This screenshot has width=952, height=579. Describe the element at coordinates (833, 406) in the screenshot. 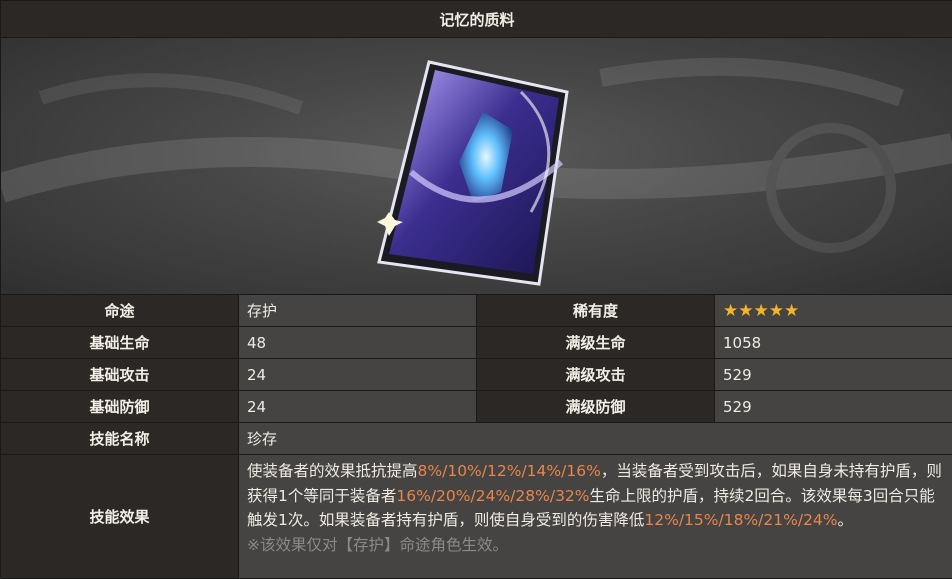

I see `max-def-value: 529` at that location.